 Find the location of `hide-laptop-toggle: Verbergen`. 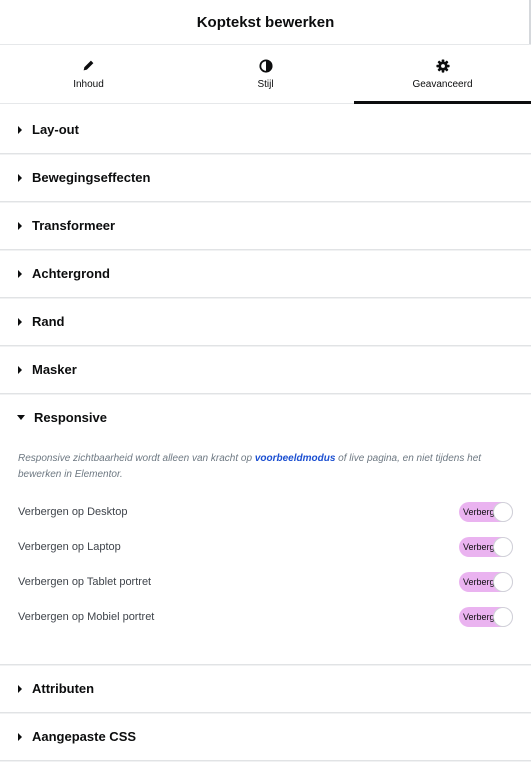

hide-laptop-toggle: Verbergen is located at coordinates (486, 546).